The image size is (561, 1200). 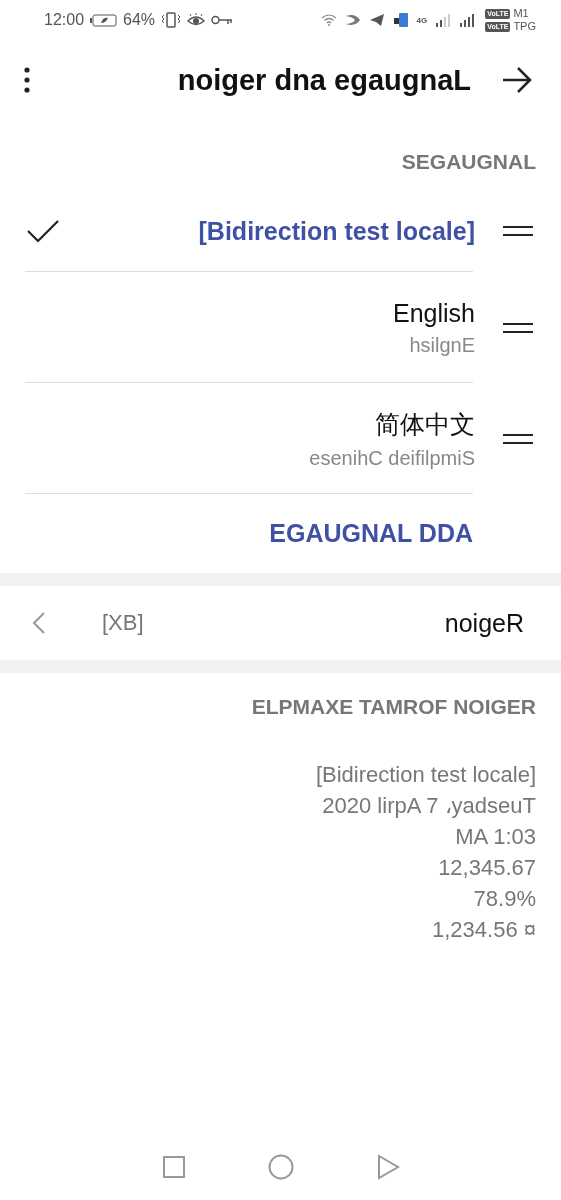 What do you see at coordinates (336, 231) in the screenshot?
I see `language-item: [Bidirection test locale]` at bounding box center [336, 231].